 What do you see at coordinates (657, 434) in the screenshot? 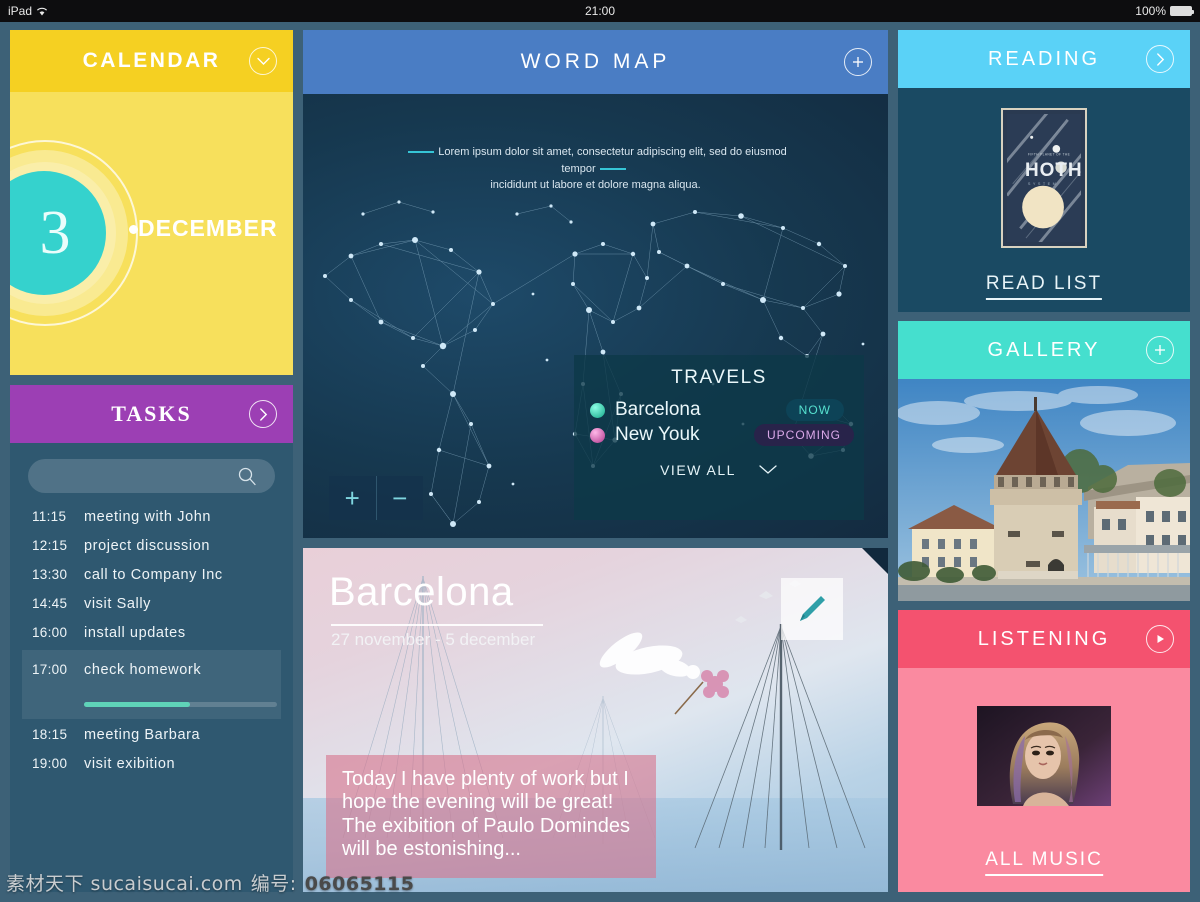
I see `travel-city: New Youk` at bounding box center [657, 434].